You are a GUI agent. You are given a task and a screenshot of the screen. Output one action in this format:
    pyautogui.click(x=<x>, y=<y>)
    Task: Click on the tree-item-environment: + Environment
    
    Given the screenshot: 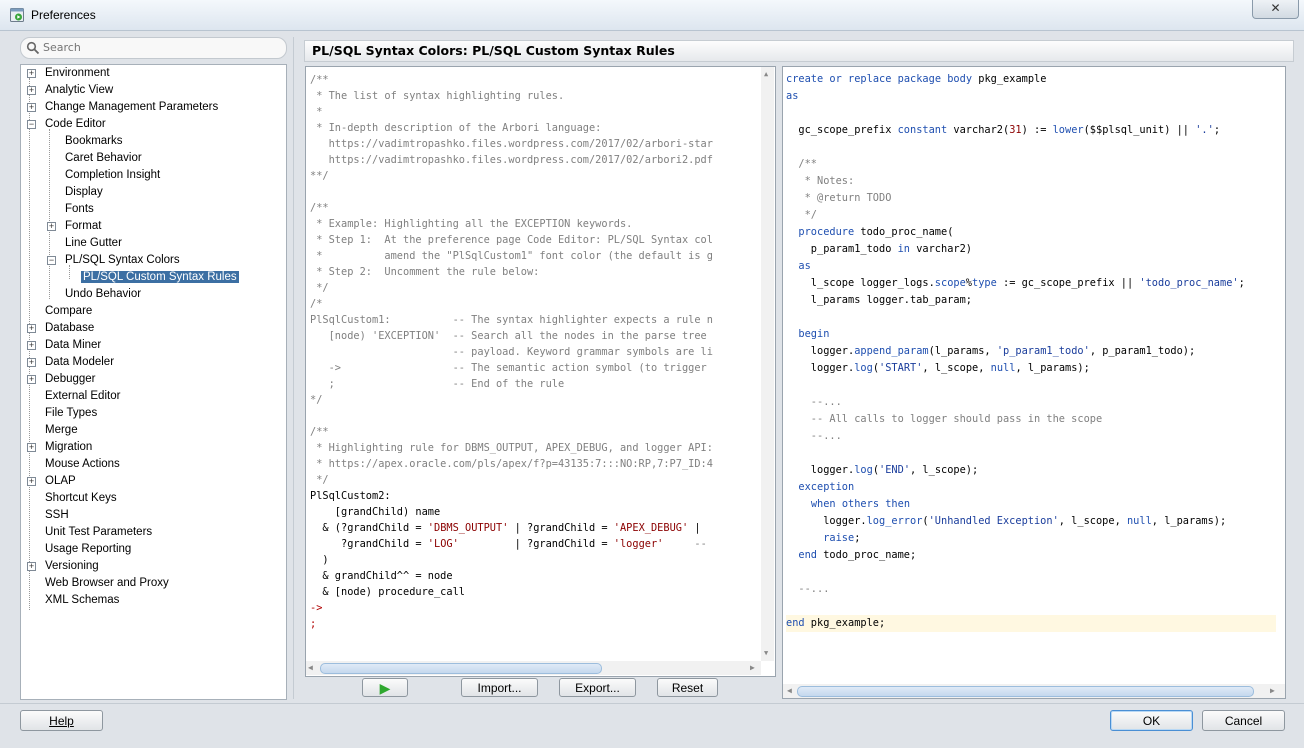 What is the action you would take?
    pyautogui.click(x=69, y=73)
    